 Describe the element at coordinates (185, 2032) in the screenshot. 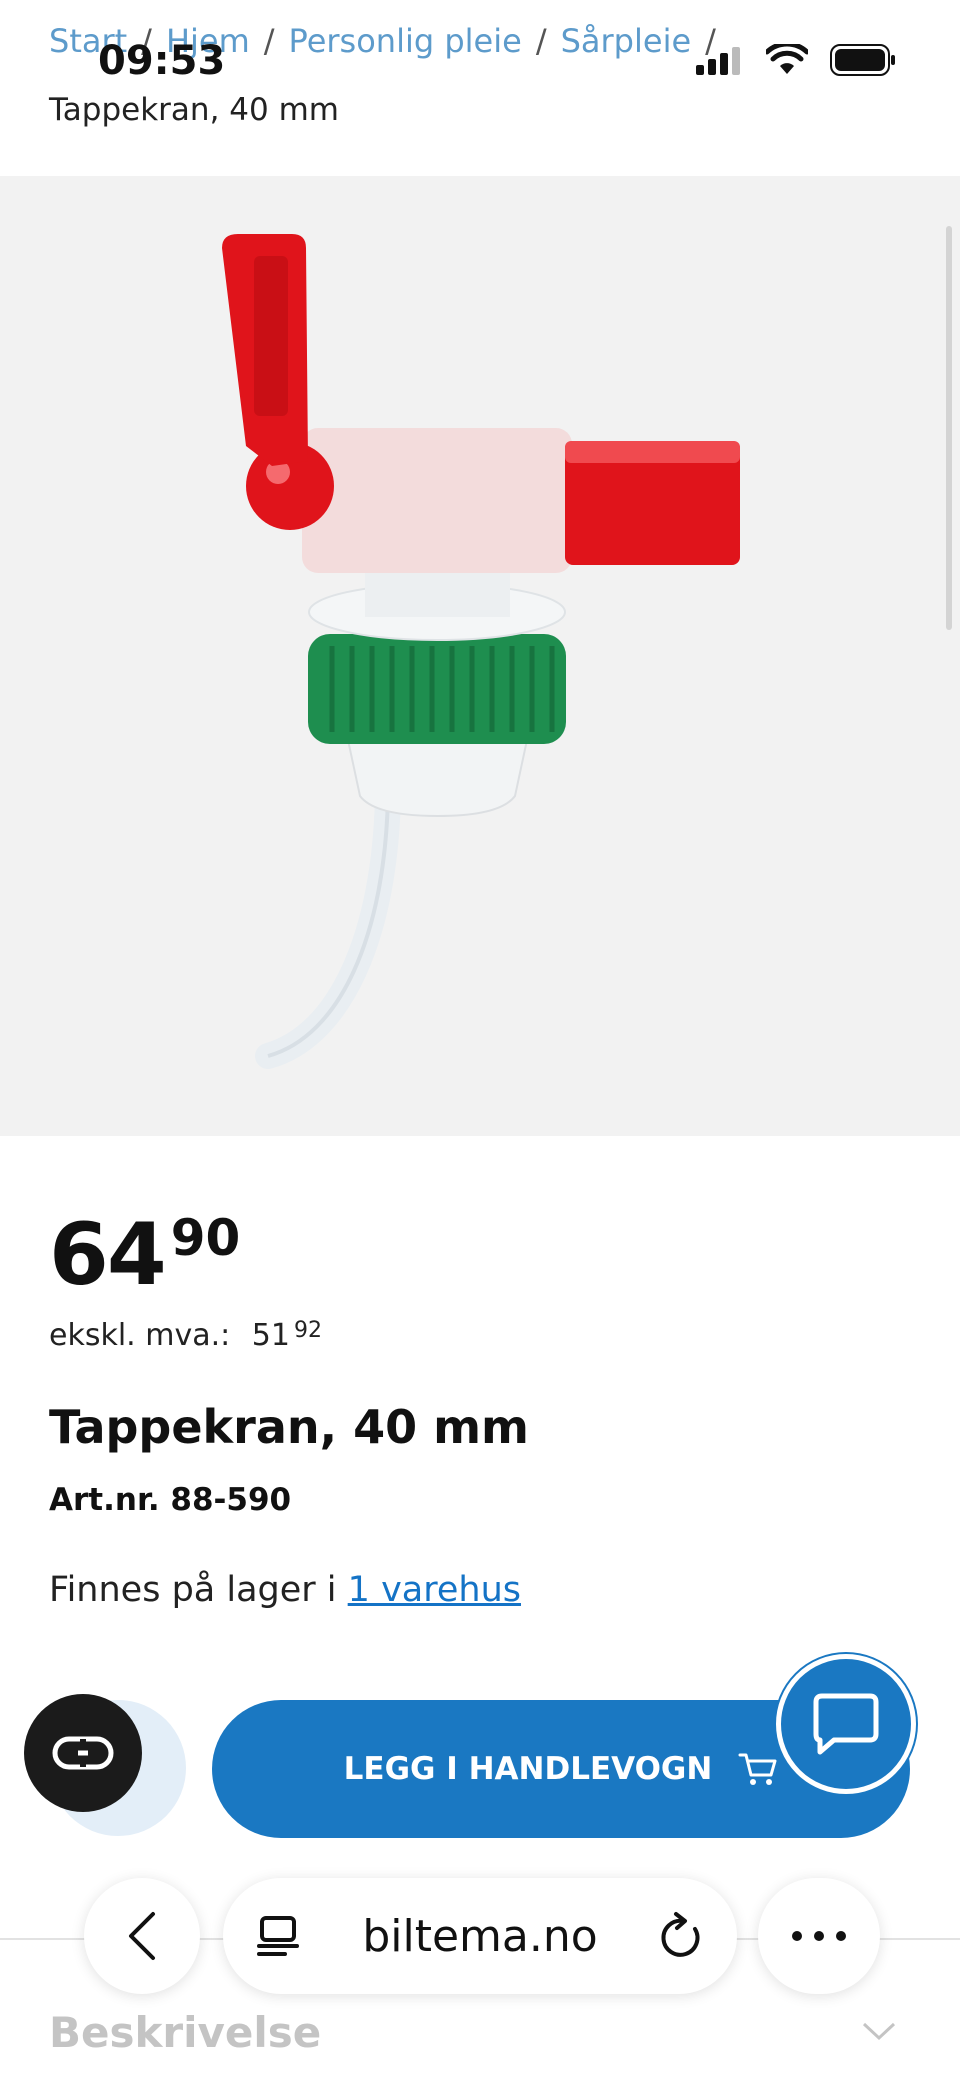

I see `description-heading: Beskrivelse` at that location.